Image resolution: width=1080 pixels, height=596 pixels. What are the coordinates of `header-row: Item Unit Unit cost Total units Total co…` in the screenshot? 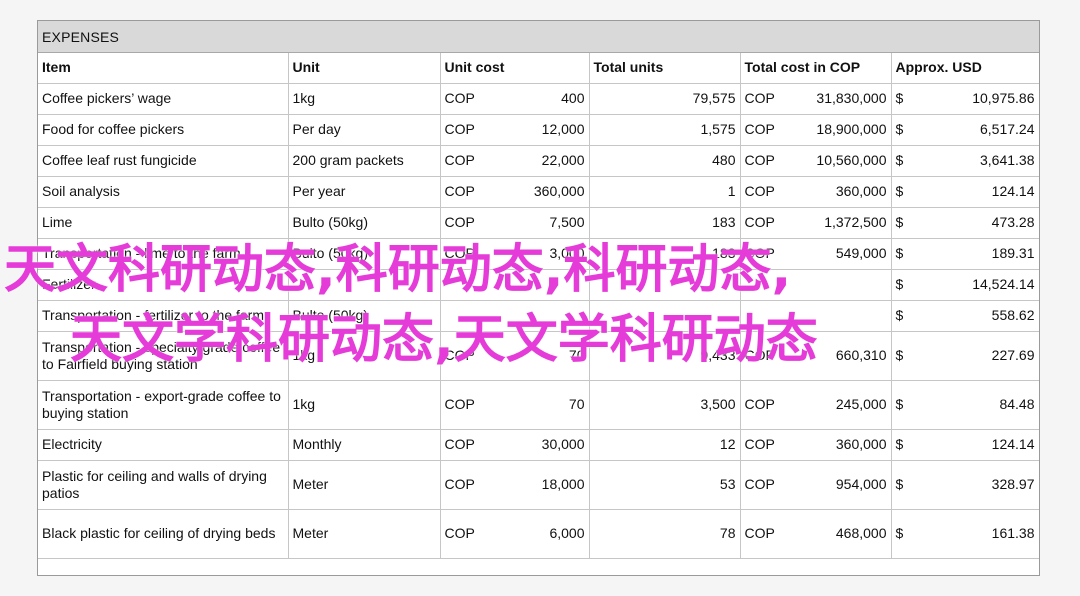 It's located at (538, 68).